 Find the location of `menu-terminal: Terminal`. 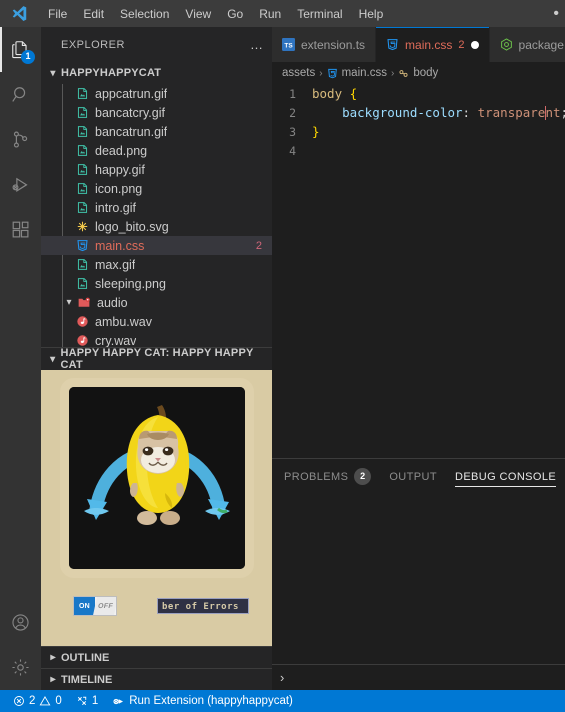

menu-terminal: Terminal is located at coordinates (319, 14).